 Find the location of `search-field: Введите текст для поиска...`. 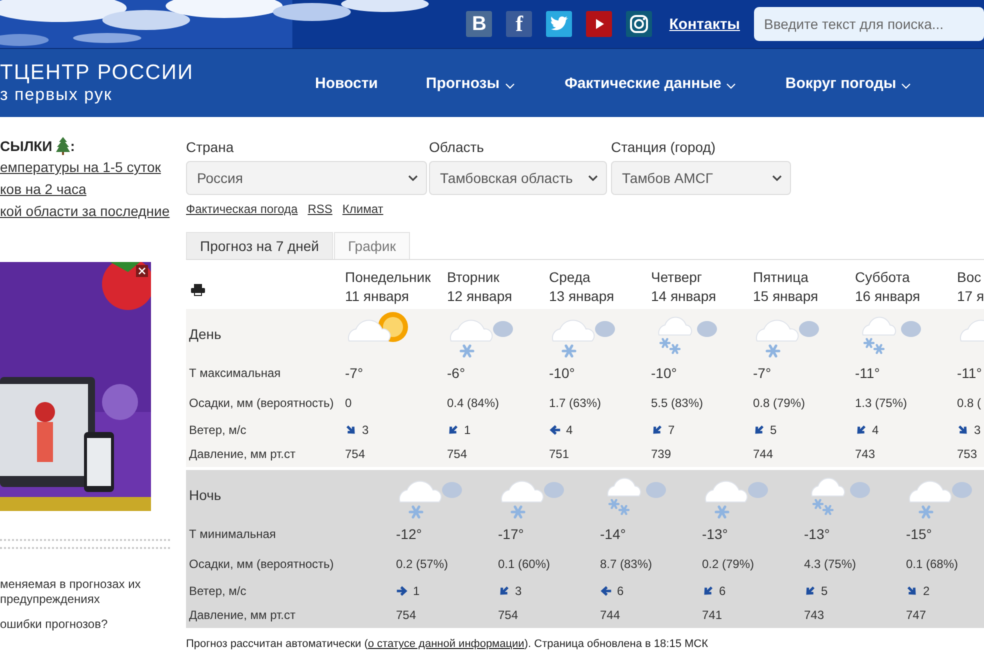

search-field: Введите текст для поиска... is located at coordinates (869, 24).